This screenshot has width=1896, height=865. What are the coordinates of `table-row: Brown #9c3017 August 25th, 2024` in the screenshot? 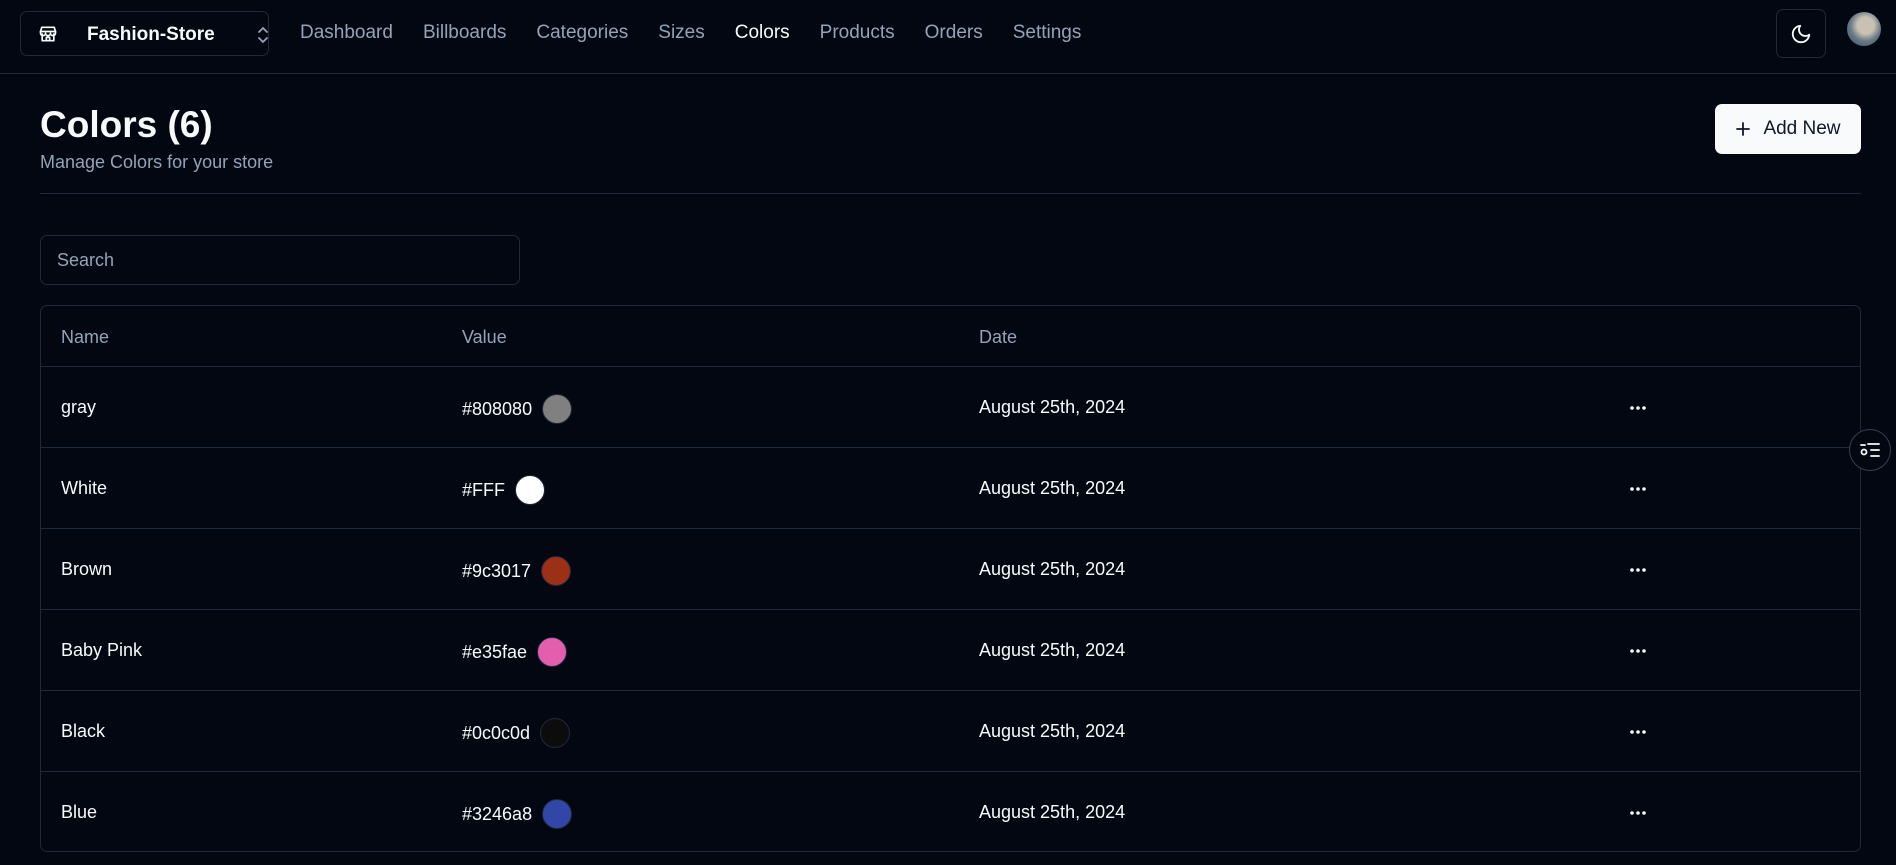 It's located at (950, 569).